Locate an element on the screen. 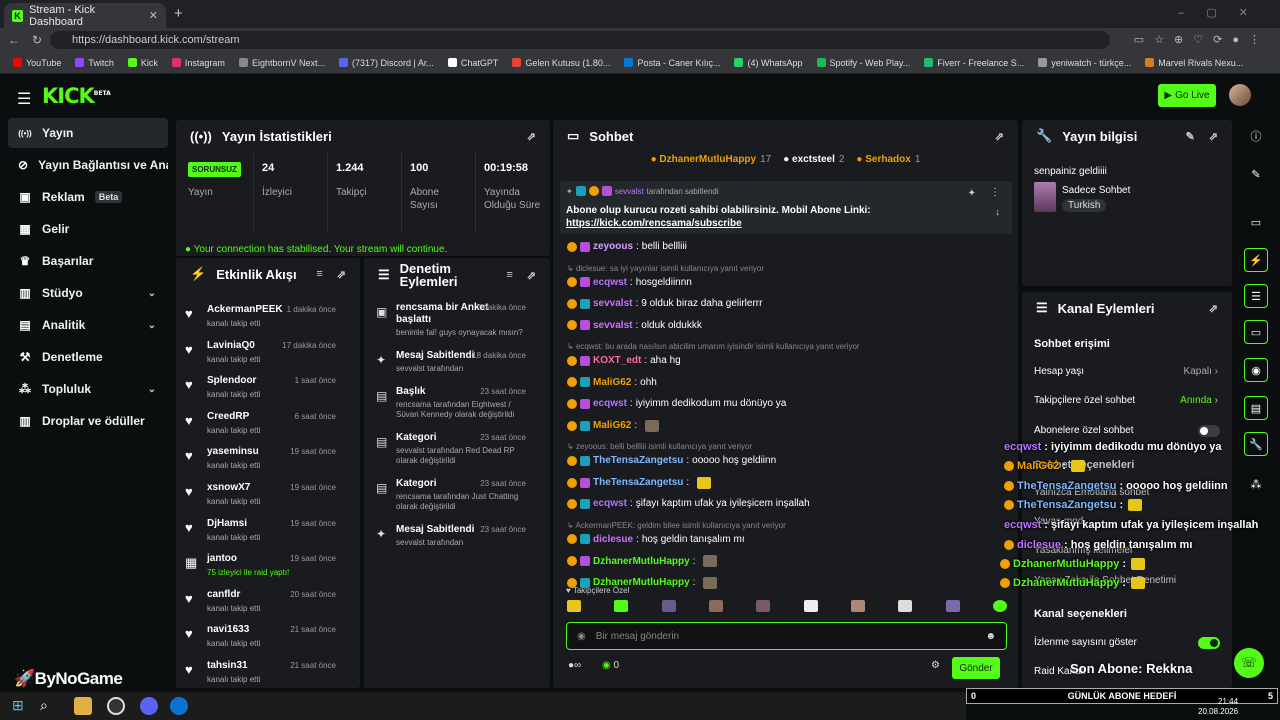 This screenshot has width=1280, height=720. window-controls: –▢✕ is located at coordinates (1224, 12).